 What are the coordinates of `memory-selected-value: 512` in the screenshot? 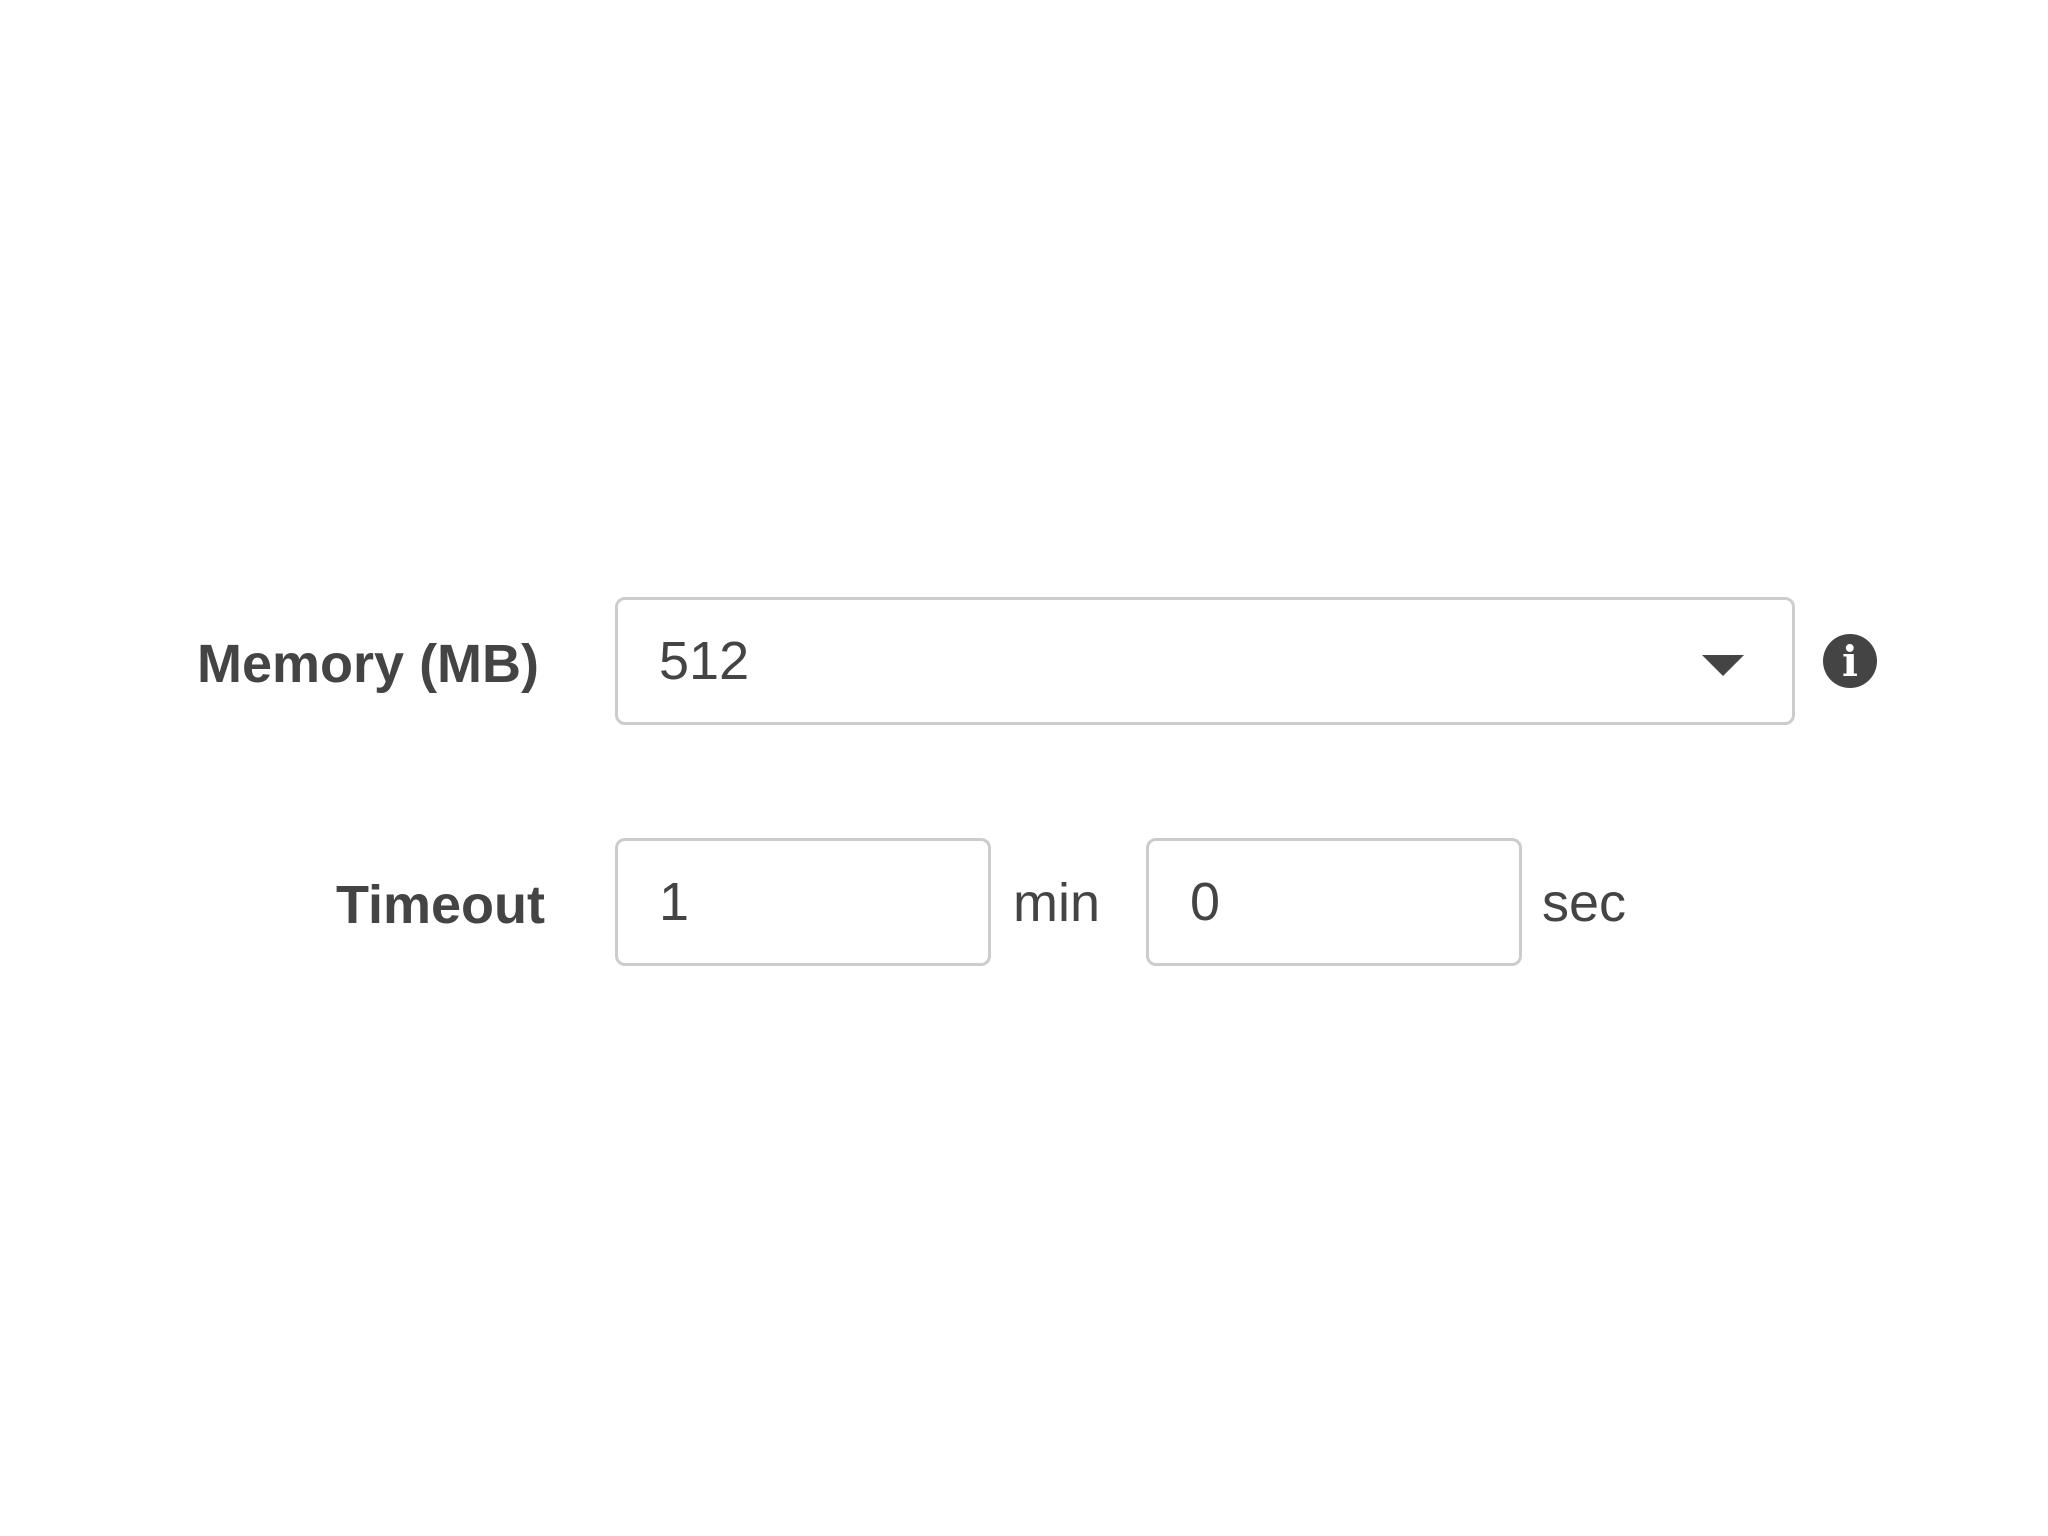 It's located at (704, 661).